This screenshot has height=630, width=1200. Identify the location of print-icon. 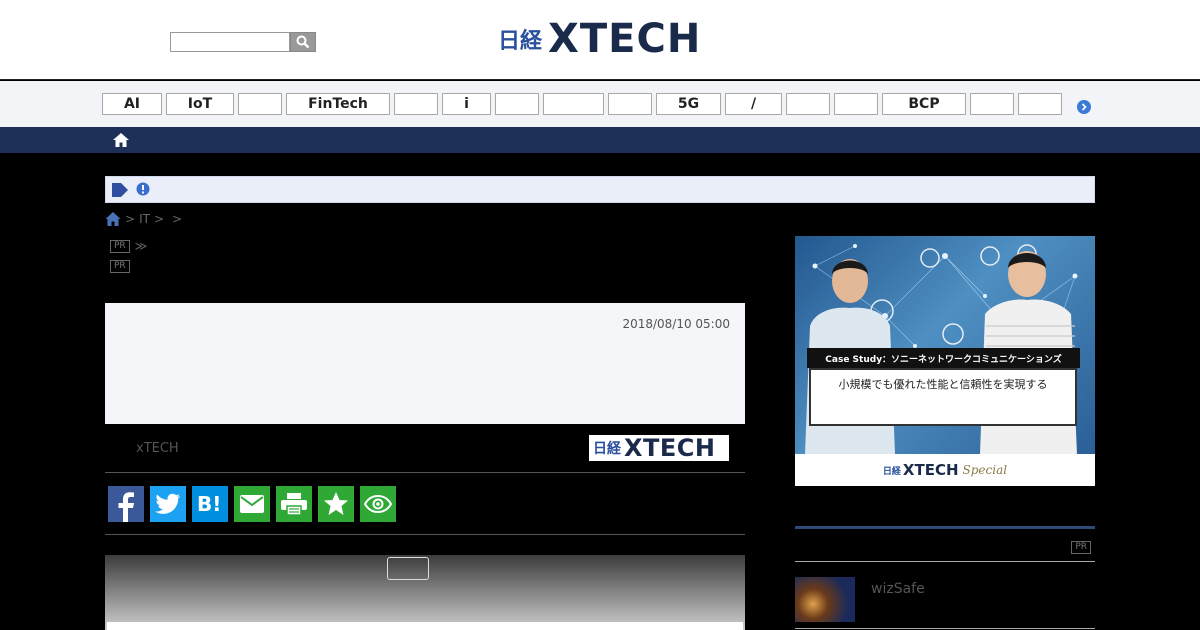
(294, 504).